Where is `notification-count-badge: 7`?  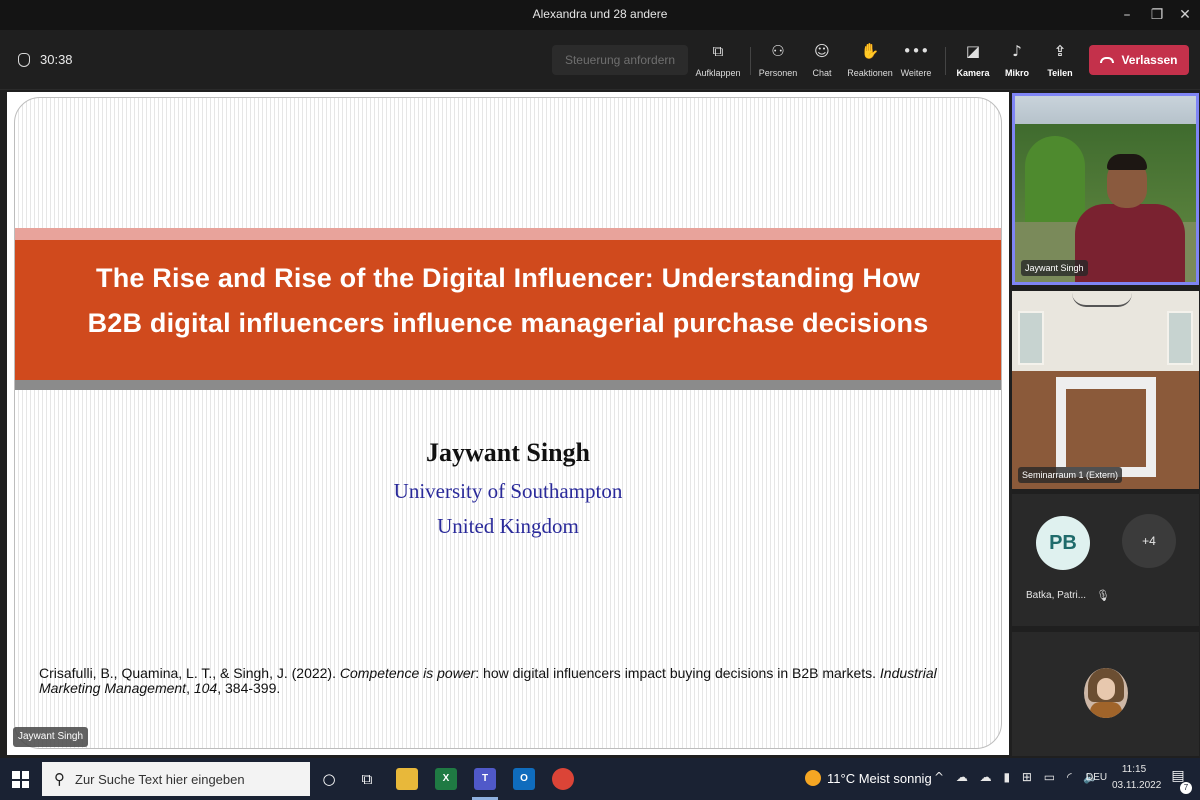 notification-count-badge: 7 is located at coordinates (1186, 788).